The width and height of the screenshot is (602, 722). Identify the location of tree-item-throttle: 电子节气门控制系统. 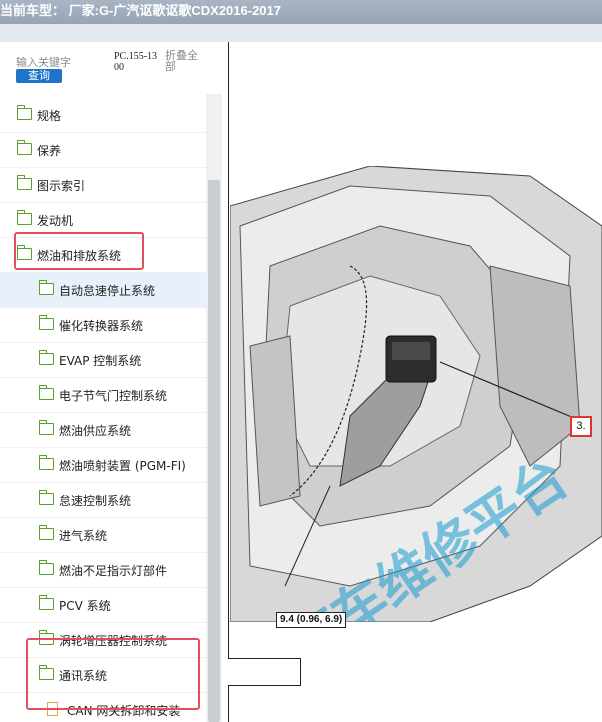
(103, 395).